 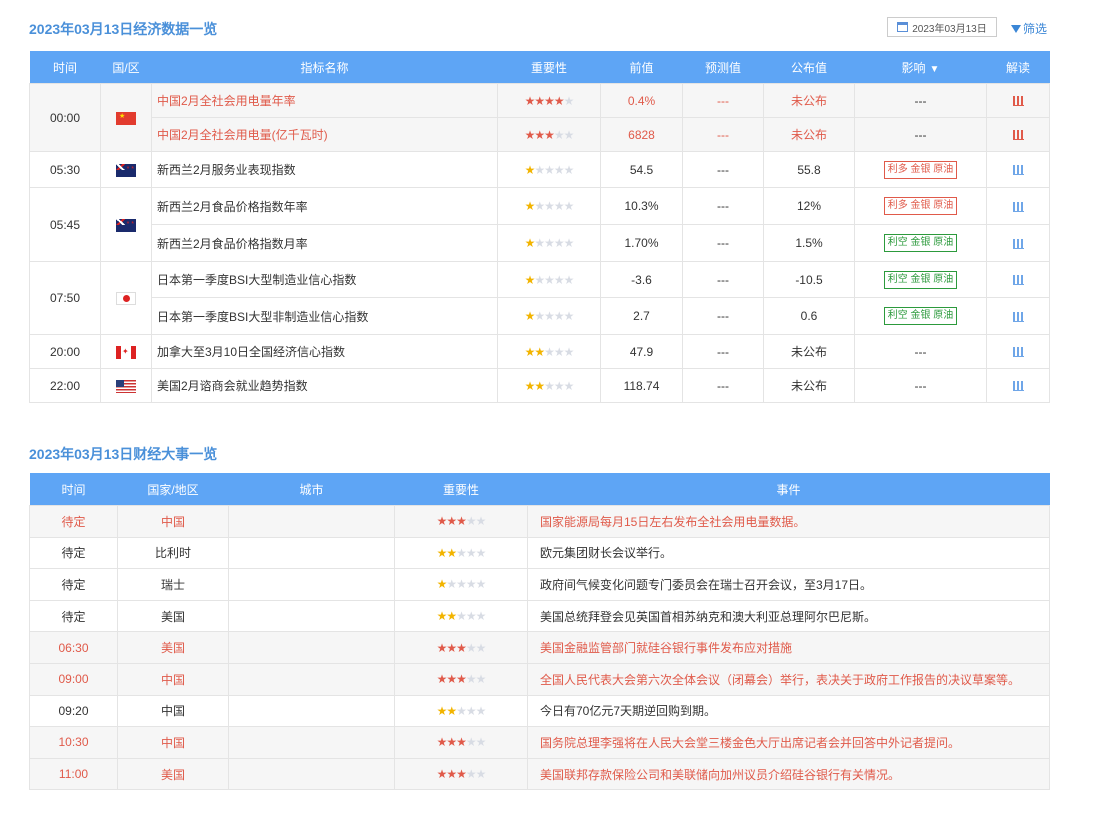 What do you see at coordinates (73, 616) in the screenshot?
I see `event-time: 待定` at bounding box center [73, 616].